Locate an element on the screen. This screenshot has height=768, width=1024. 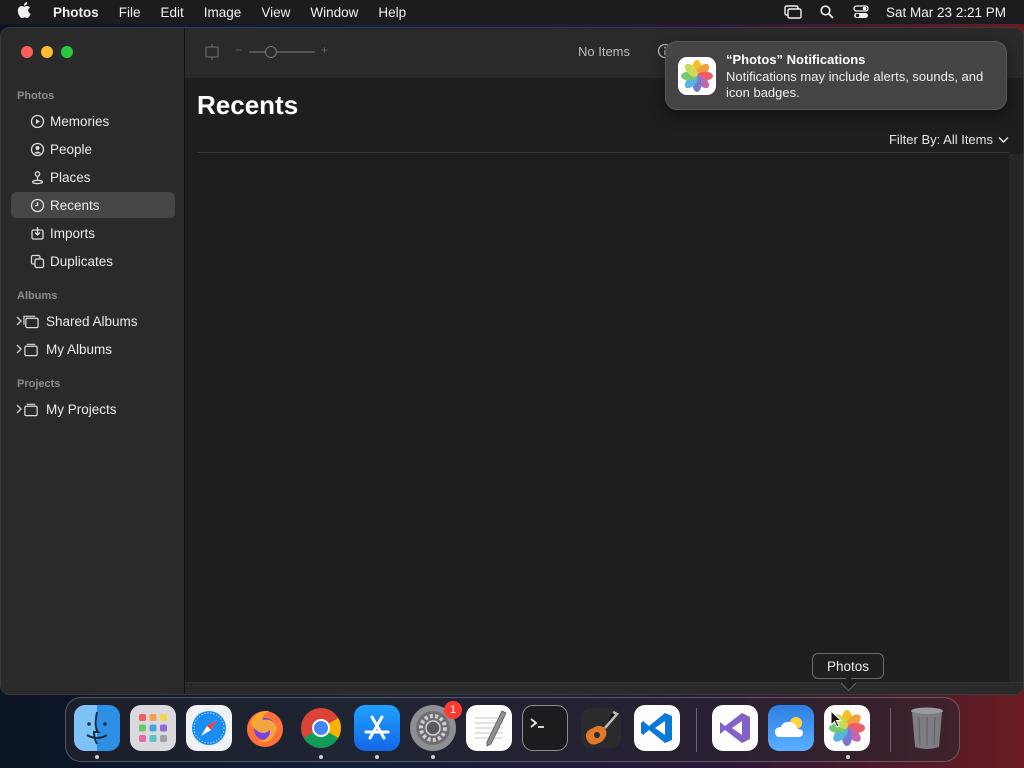
scrollbar-track is located at coordinates (1016, 418).